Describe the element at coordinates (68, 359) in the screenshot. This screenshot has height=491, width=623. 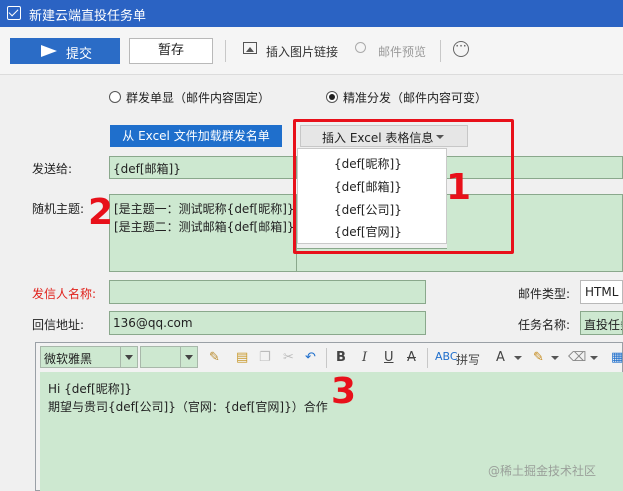
I see `font-family-value: 微软雅黑` at that location.